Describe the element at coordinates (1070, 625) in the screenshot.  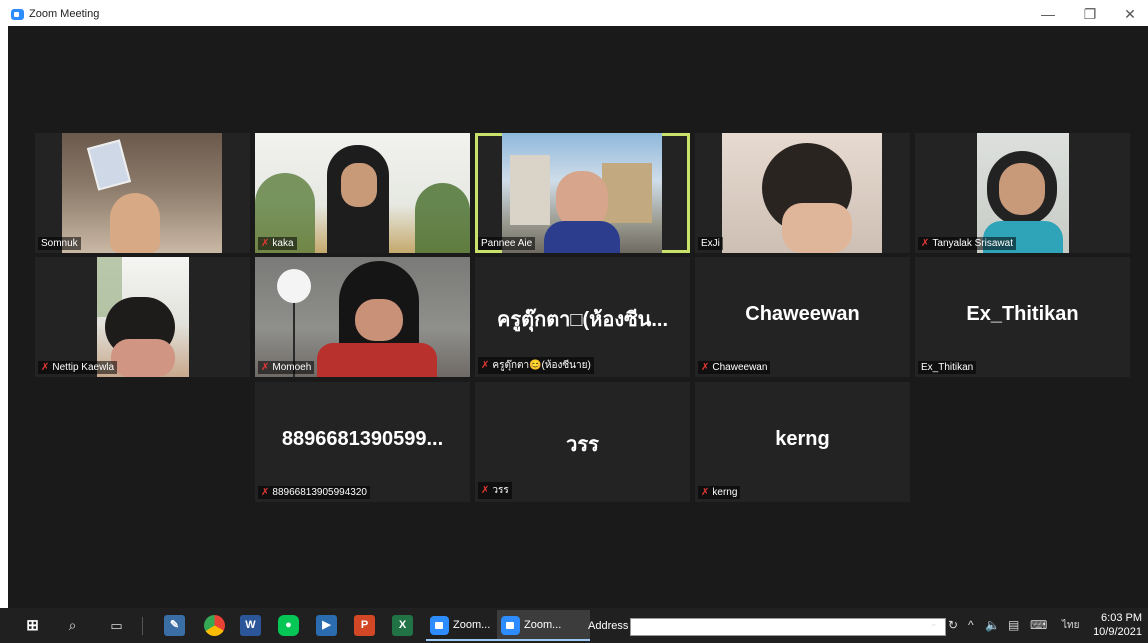
I see `input-language: ไทย` at that location.